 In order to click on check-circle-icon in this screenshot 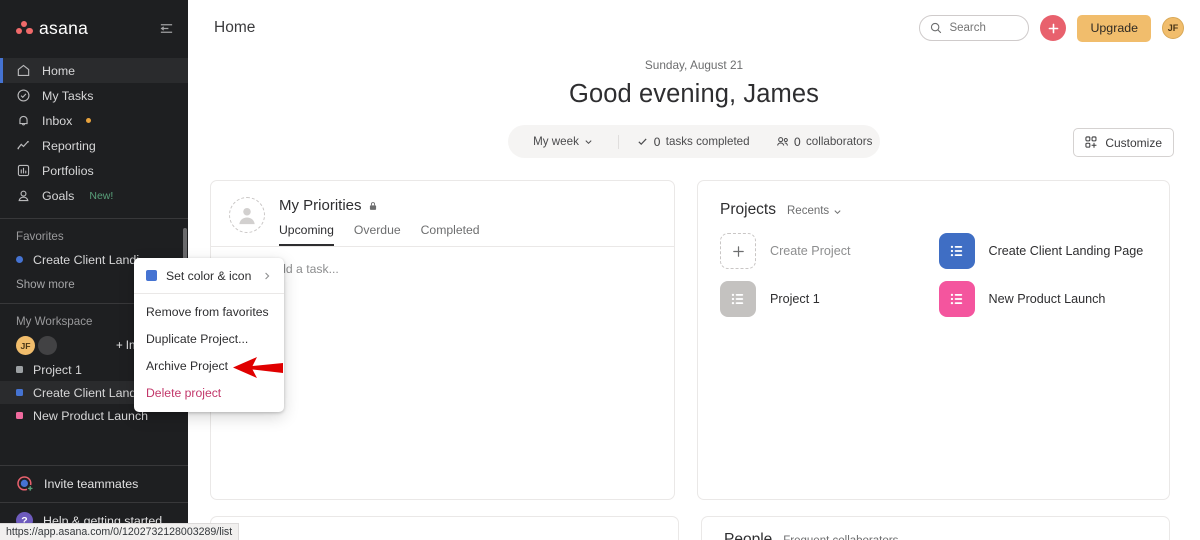, I will do `click(23, 95)`.